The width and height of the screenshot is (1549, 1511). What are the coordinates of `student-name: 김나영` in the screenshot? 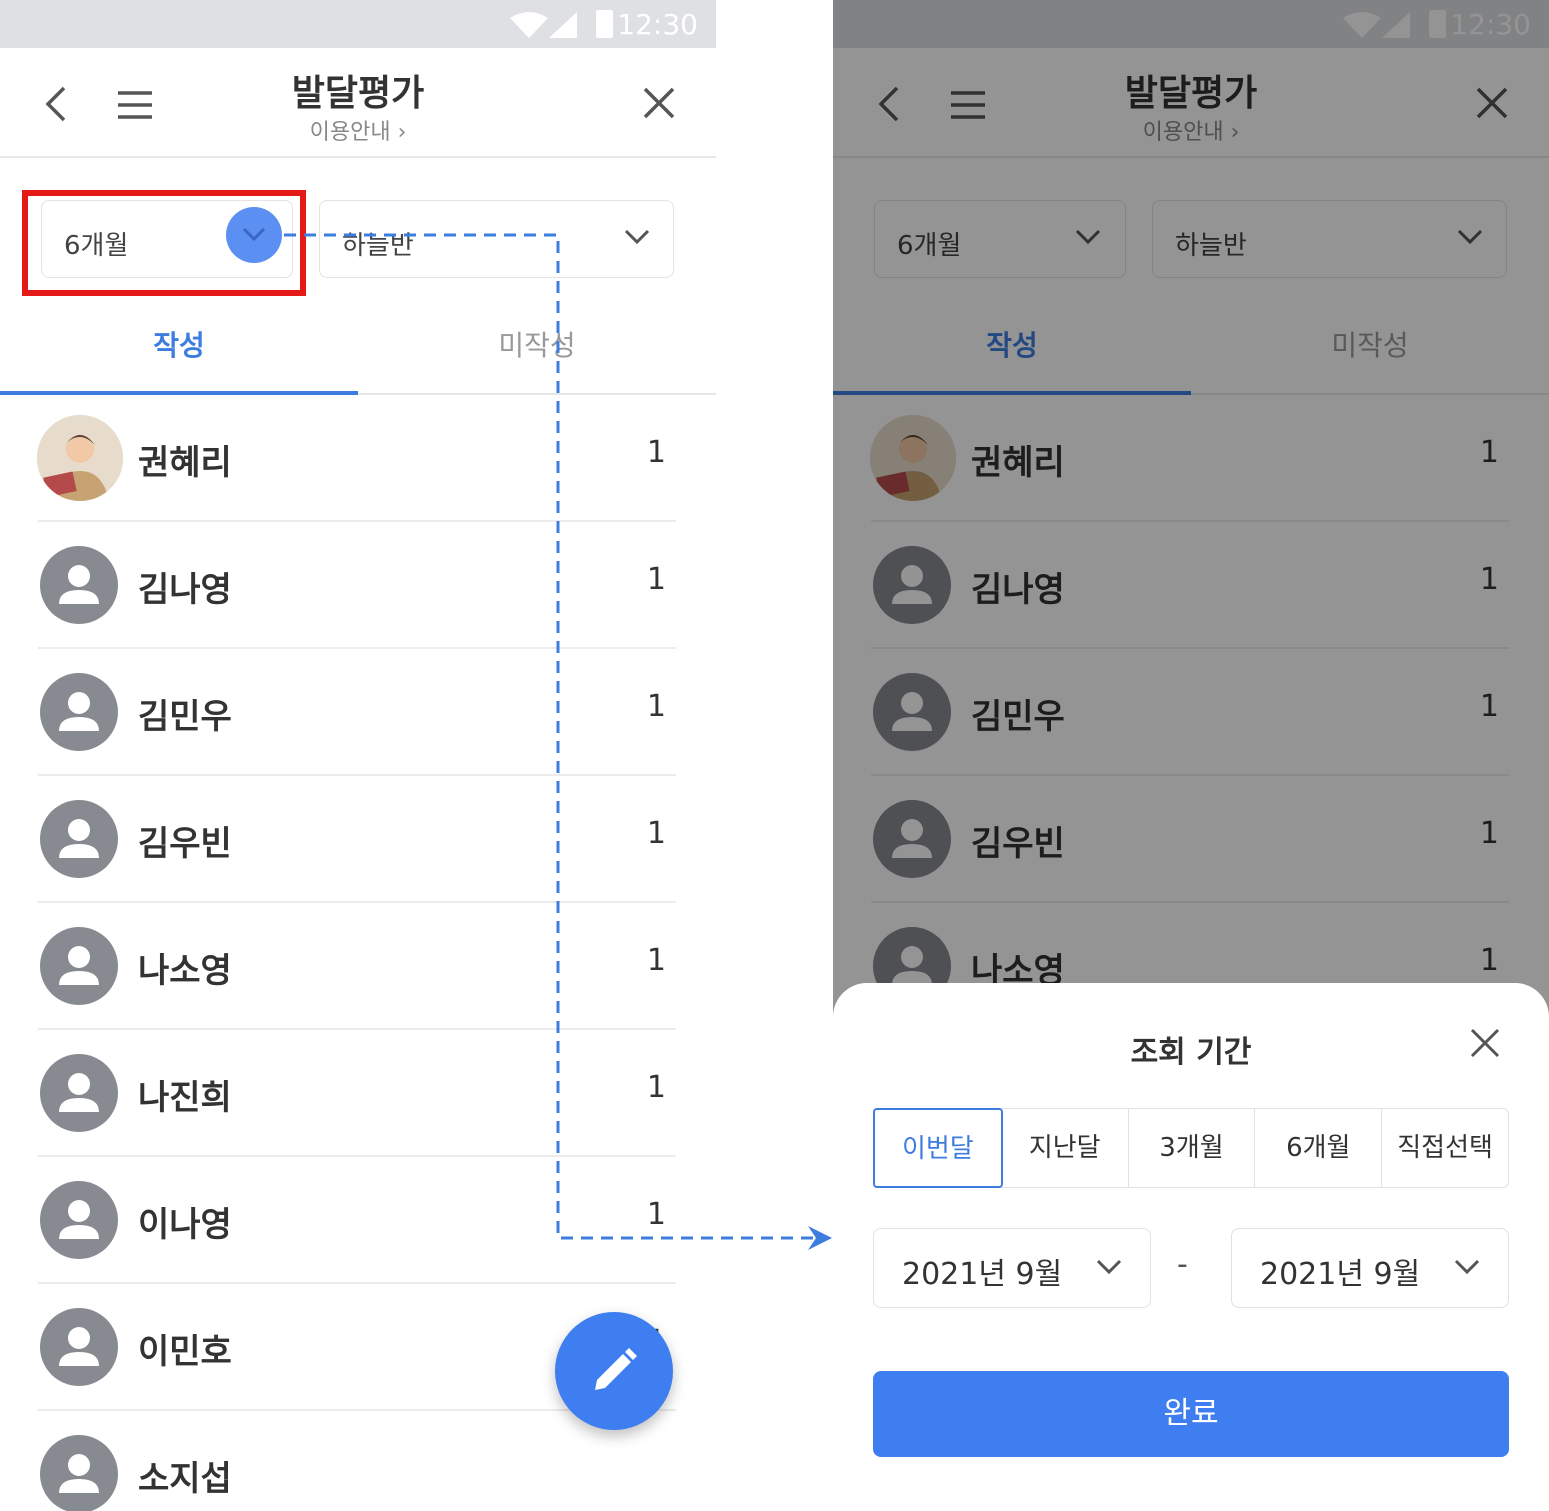 It's located at (185, 590).